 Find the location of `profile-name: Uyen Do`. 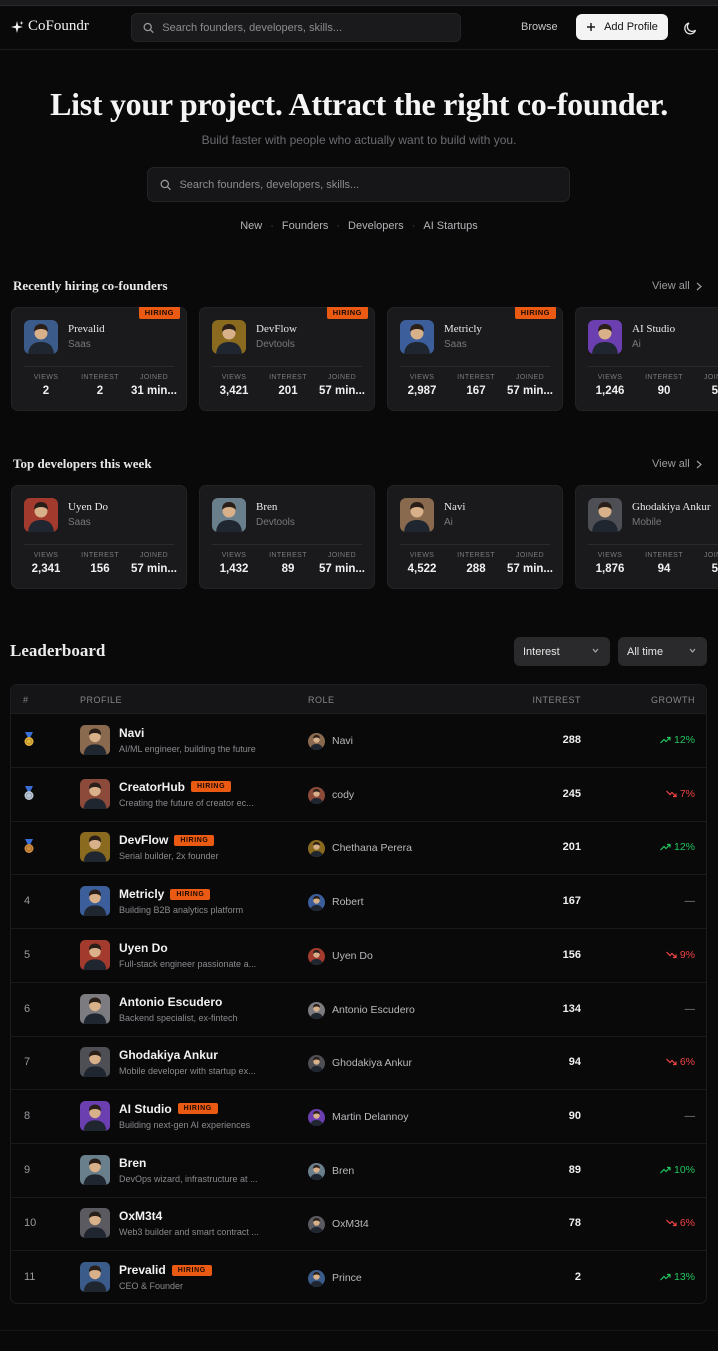

profile-name: Uyen Do is located at coordinates (143, 948).